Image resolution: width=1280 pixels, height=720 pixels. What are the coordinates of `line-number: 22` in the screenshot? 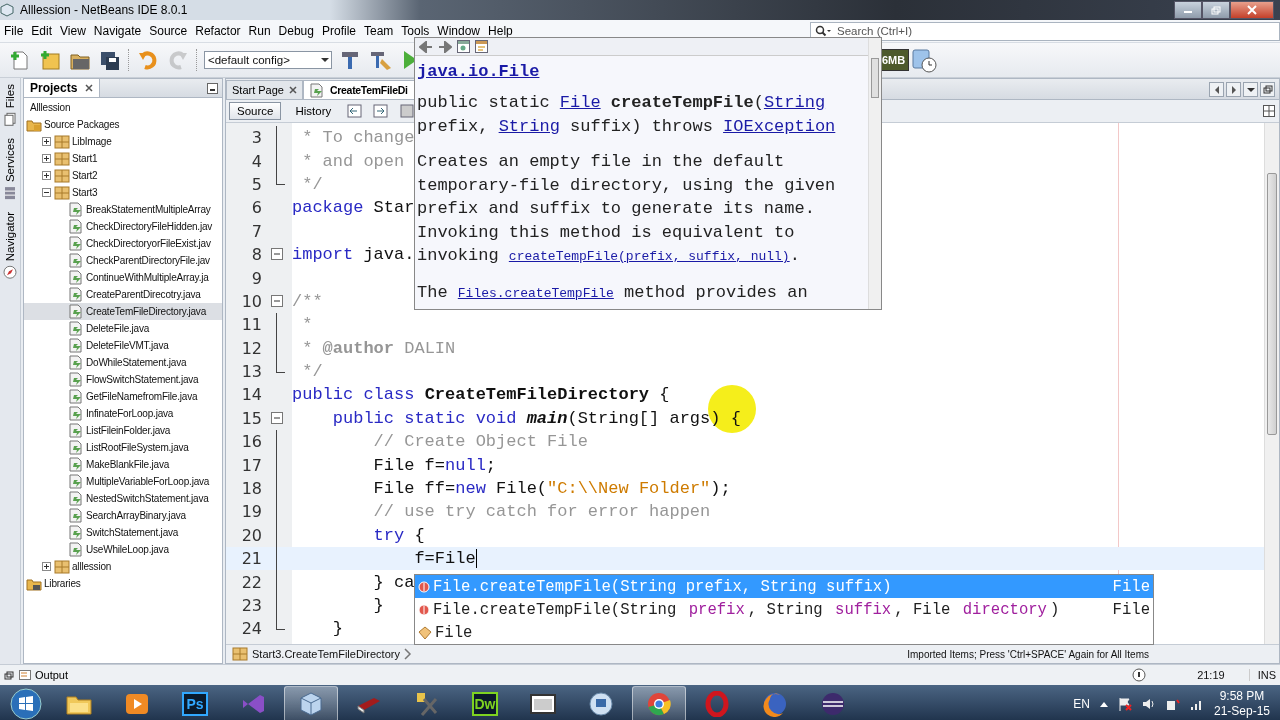 It's located at (251, 582).